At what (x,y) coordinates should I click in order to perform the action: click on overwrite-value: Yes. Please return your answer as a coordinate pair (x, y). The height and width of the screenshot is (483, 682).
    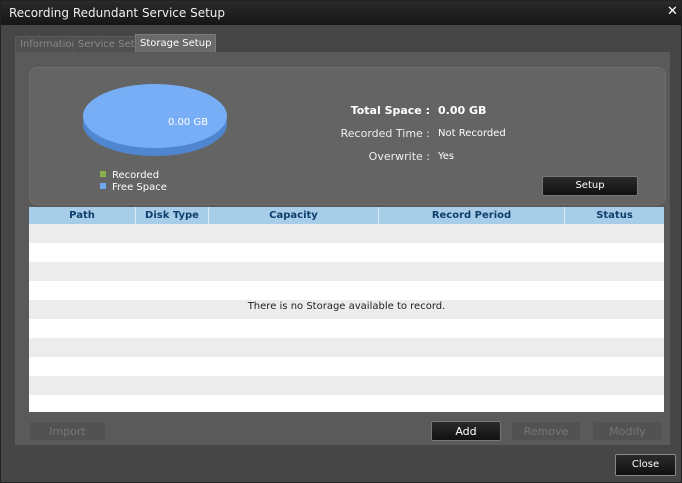
    Looking at the image, I should click on (446, 156).